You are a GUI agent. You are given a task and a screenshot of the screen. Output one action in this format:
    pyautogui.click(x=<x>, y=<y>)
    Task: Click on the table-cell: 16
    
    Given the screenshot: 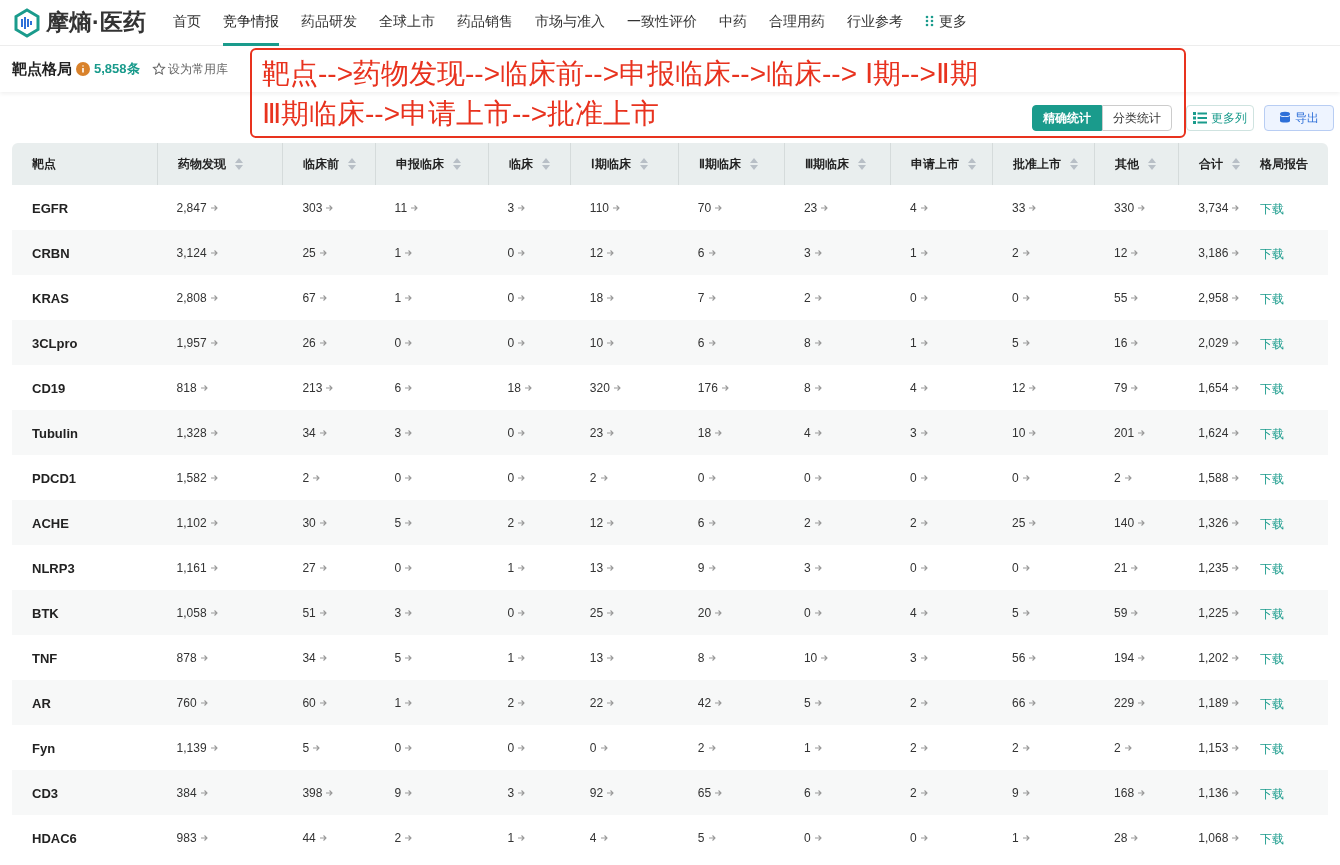 What is the action you would take?
    pyautogui.click(x=1121, y=342)
    